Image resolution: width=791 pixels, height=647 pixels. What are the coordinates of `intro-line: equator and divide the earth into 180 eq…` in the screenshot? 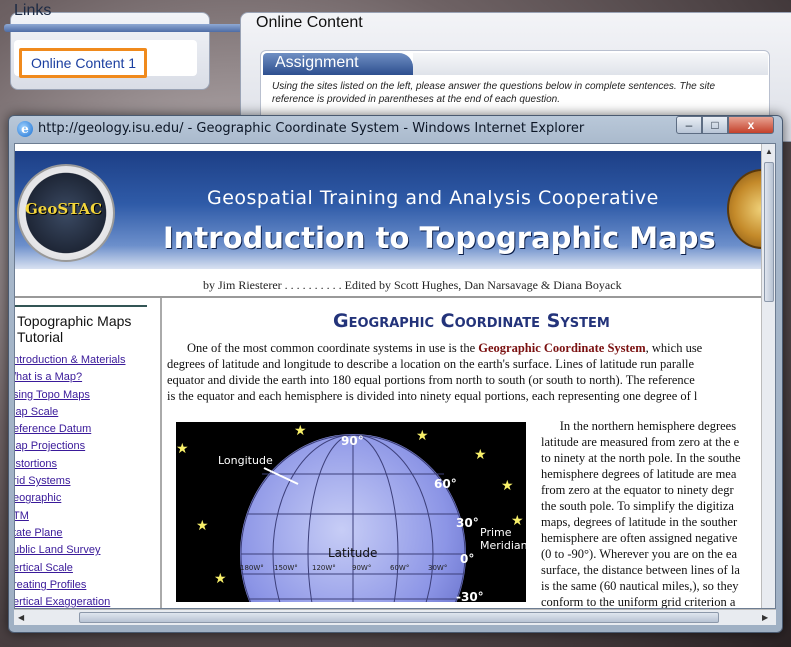 It's located at (431, 380).